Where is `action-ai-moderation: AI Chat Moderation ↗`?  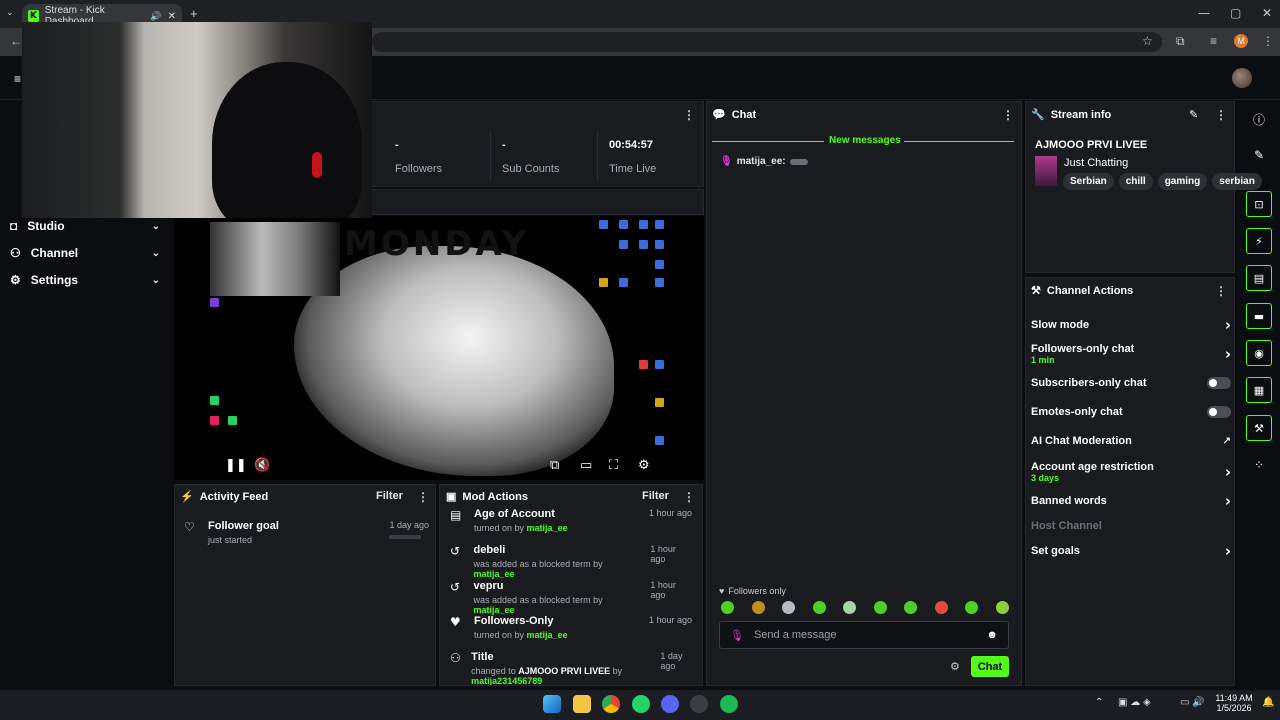 action-ai-moderation: AI Chat Moderation ↗ is located at coordinates (1131, 441).